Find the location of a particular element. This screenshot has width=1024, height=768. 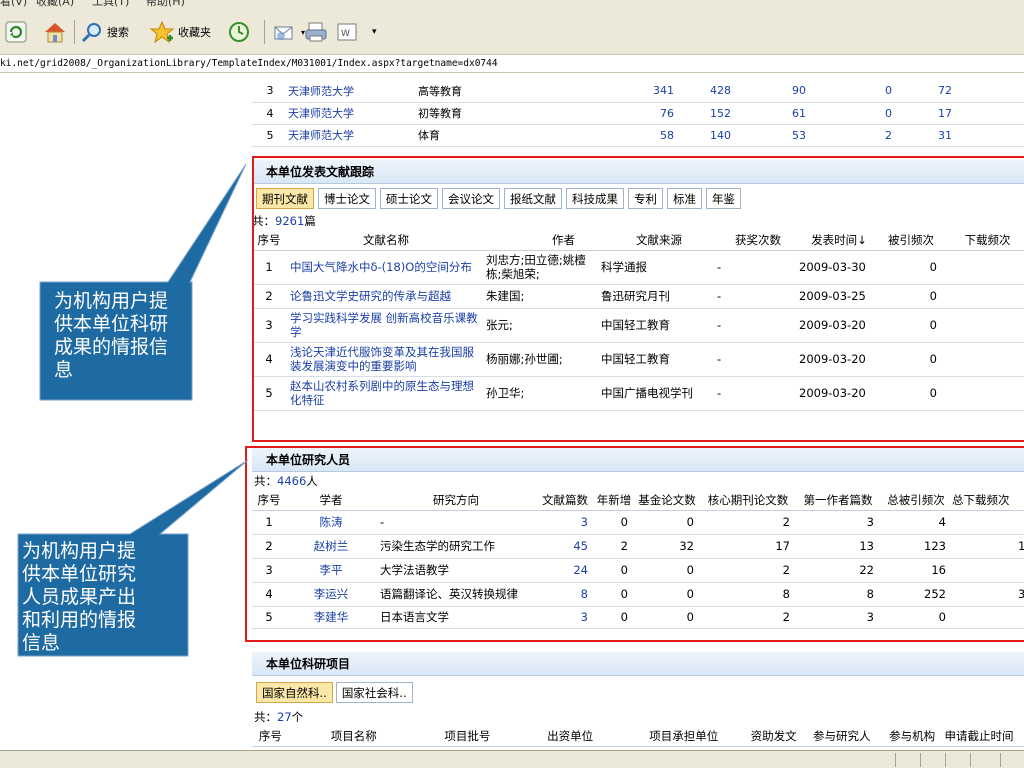

status-bar is located at coordinates (512, 759).